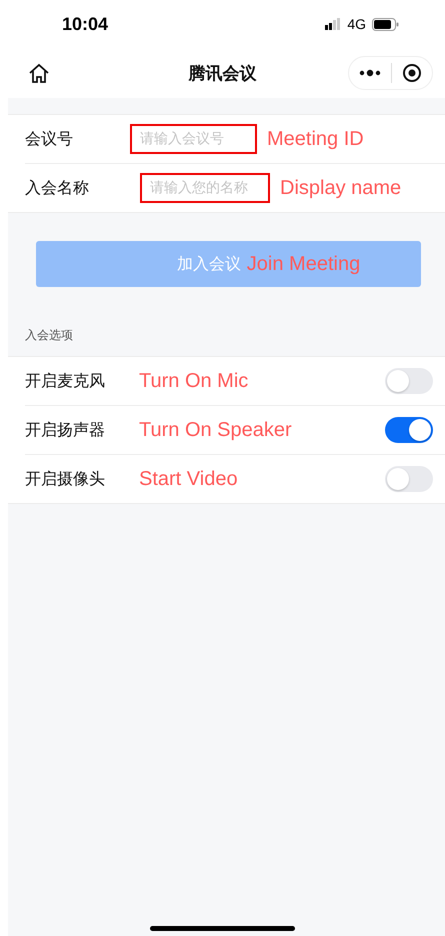 The width and height of the screenshot is (445, 936). Describe the element at coordinates (222, 73) in the screenshot. I see `page-title: 腾讯会议` at that location.